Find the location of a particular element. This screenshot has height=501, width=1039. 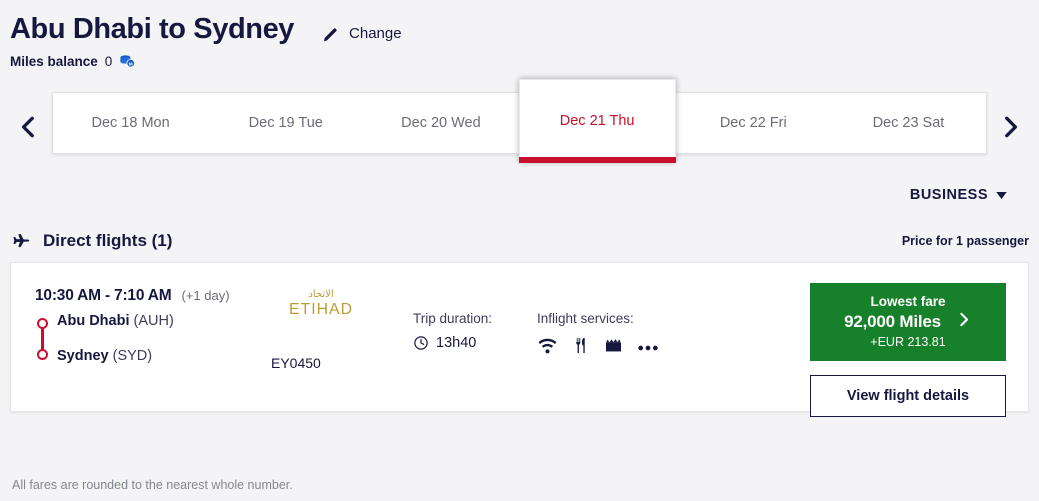

date-tab-0: Dec 18 Mon is located at coordinates (130, 123).